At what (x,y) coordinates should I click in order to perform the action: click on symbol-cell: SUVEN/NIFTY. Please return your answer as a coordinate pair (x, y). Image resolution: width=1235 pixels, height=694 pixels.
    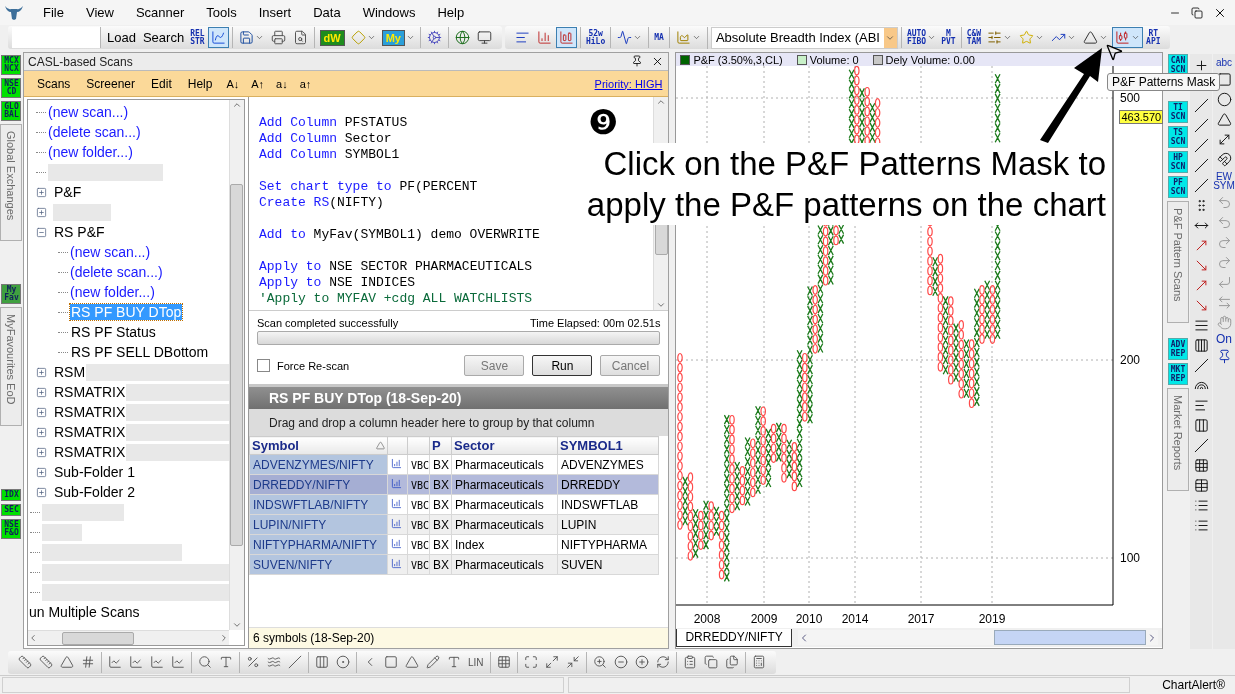
    Looking at the image, I should click on (318, 564).